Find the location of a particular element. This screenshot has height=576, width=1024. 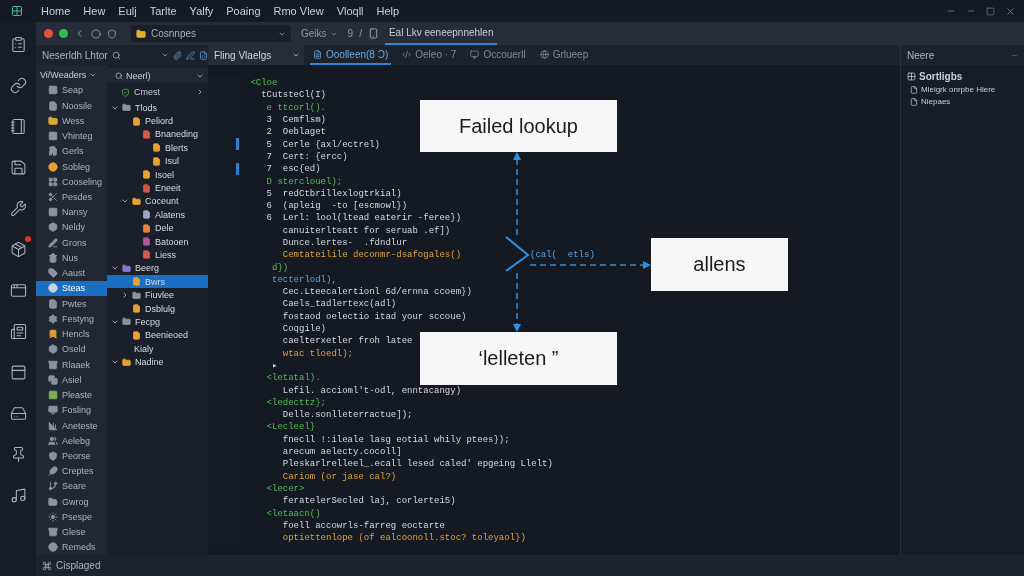

sidebar-item: Psespe is located at coordinates (71, 517).